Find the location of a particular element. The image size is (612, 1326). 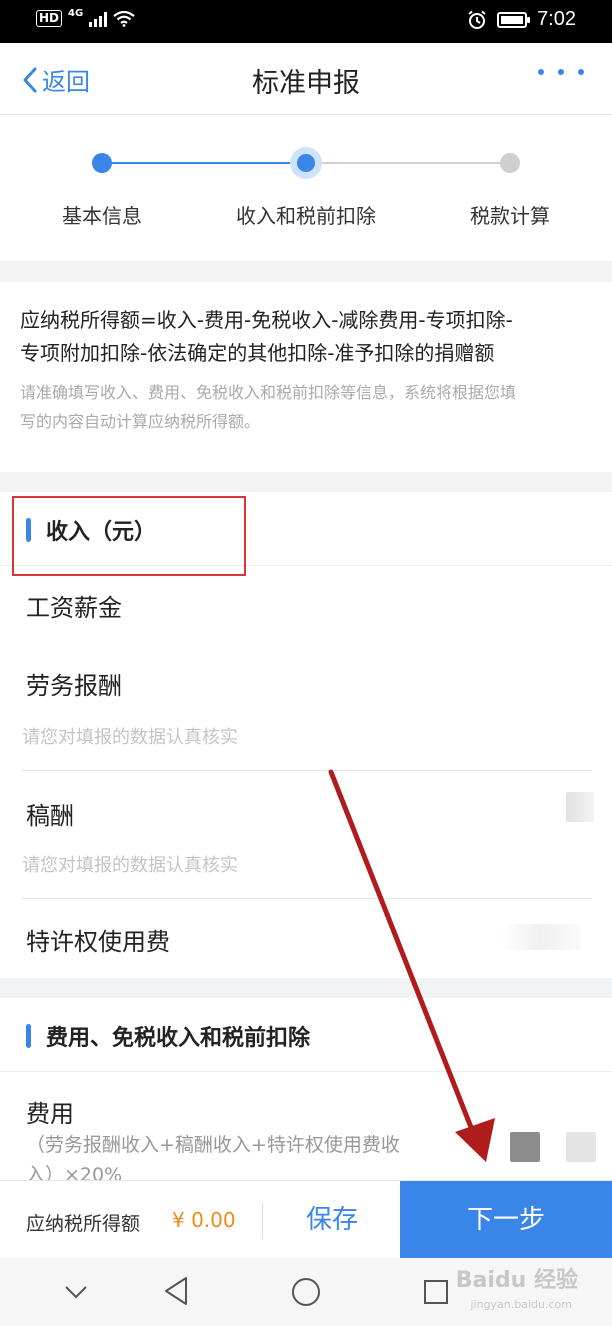

deductions-section-header: 费用、免税收入和税前扣除 is located at coordinates (306, 1035).